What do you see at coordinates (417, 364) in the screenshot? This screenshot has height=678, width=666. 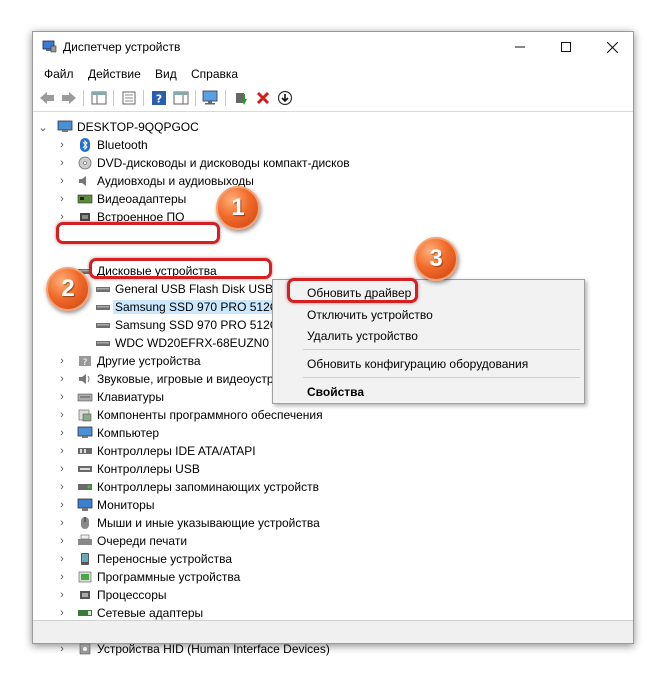 I see `menu-scan-hardware: Обновить конфигурацию оборудования` at bounding box center [417, 364].